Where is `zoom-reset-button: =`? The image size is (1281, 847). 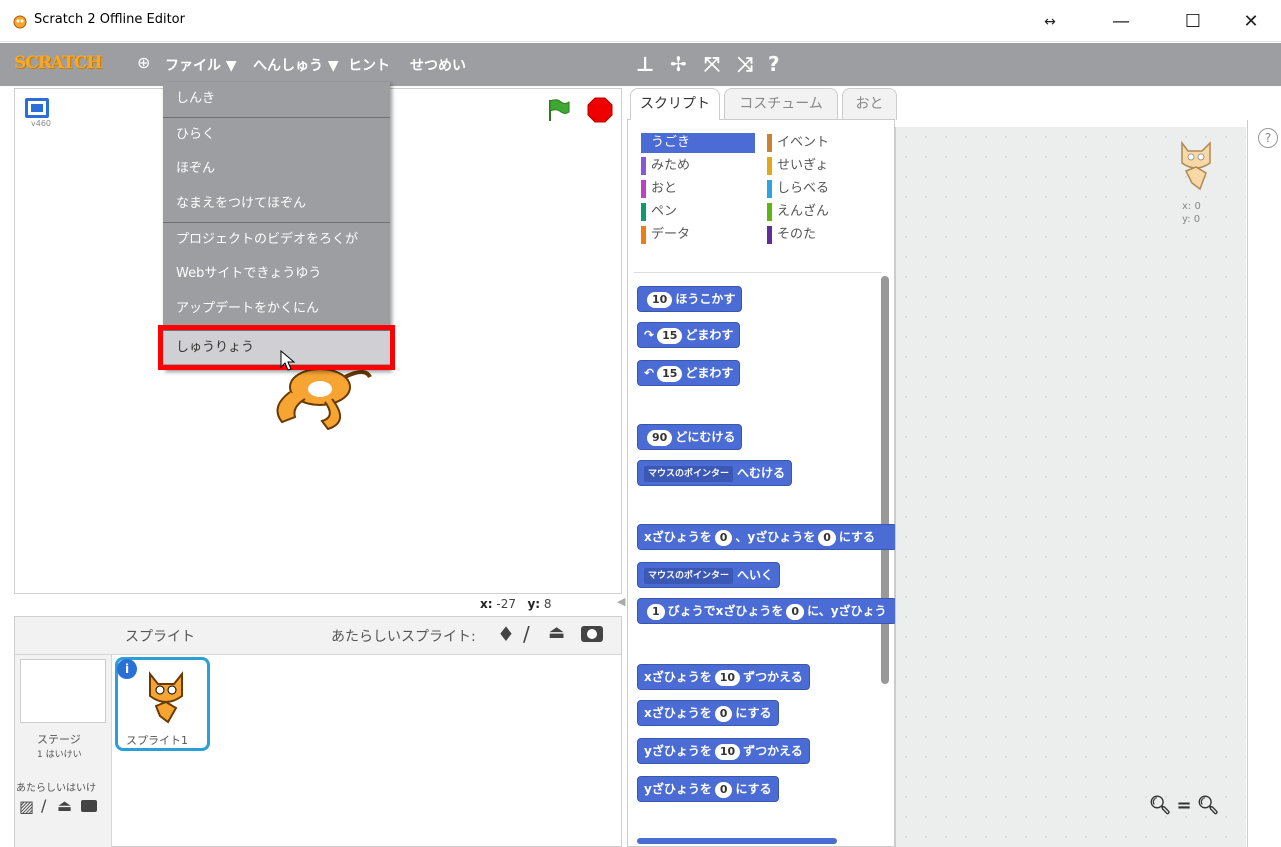
zoom-reset-button: = is located at coordinates (1184, 806).